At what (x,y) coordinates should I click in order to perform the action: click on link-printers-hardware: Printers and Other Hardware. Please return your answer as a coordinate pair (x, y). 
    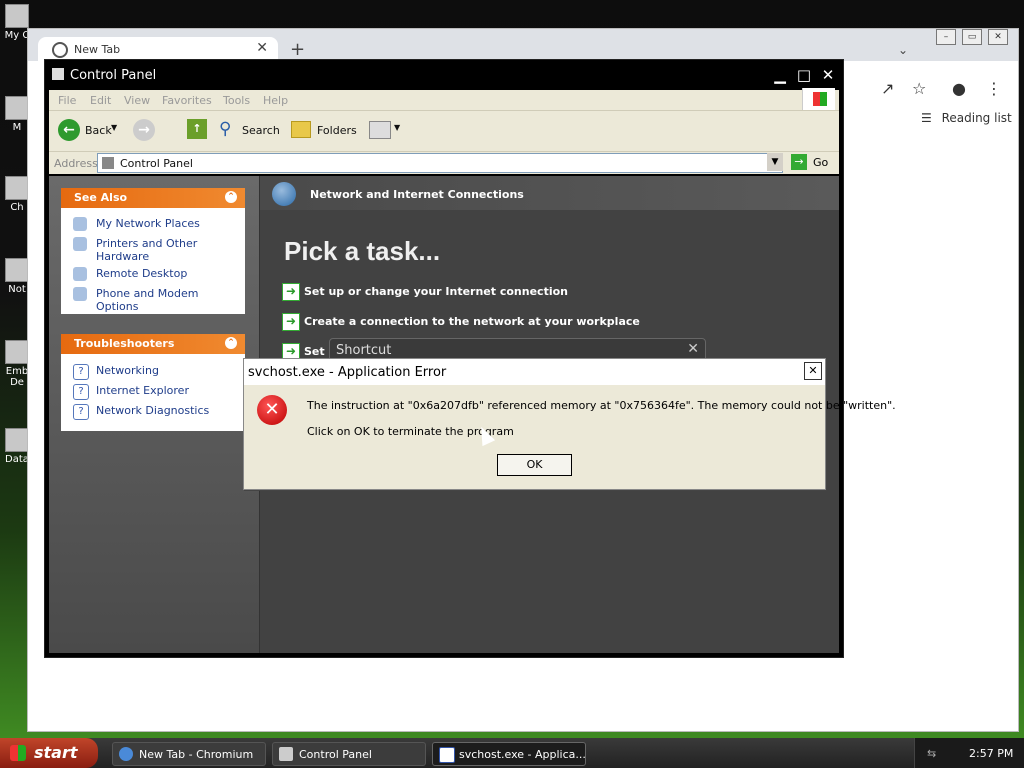
    Looking at the image, I should click on (153, 249).